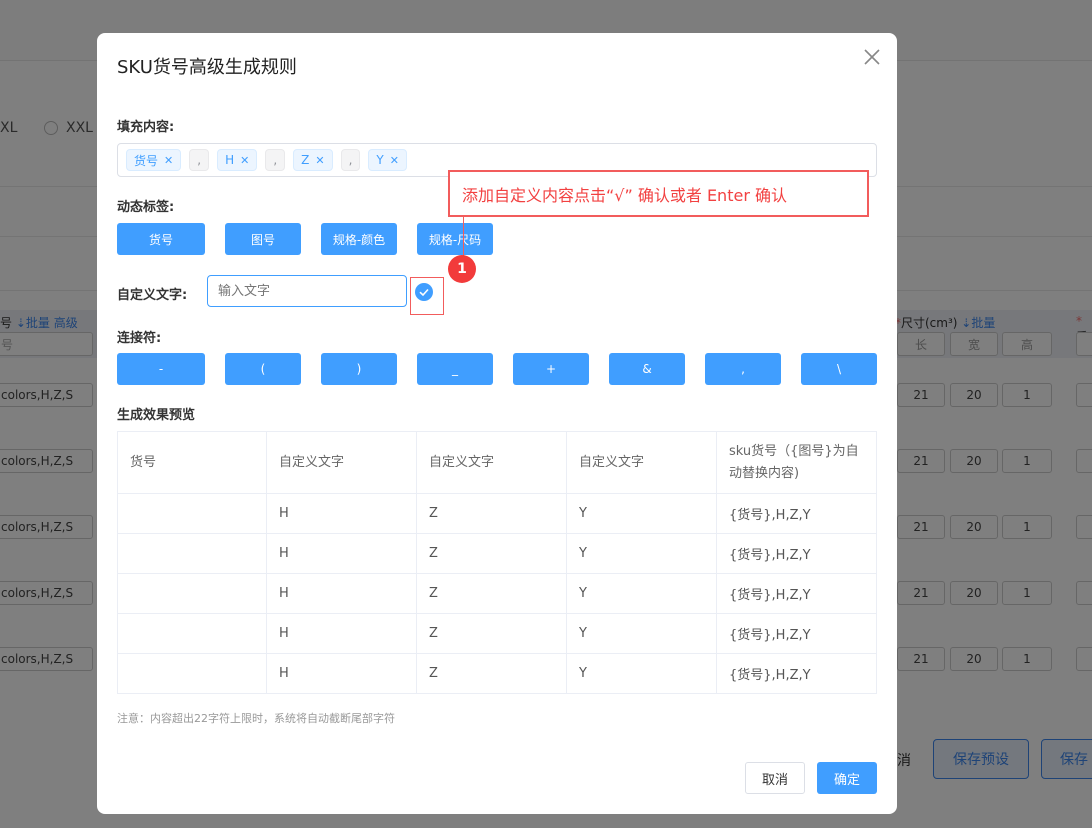  I want to click on truncation-note: 注意：内容超出22字符上限时，系统将自动截断尾部字符, so click(256, 718).